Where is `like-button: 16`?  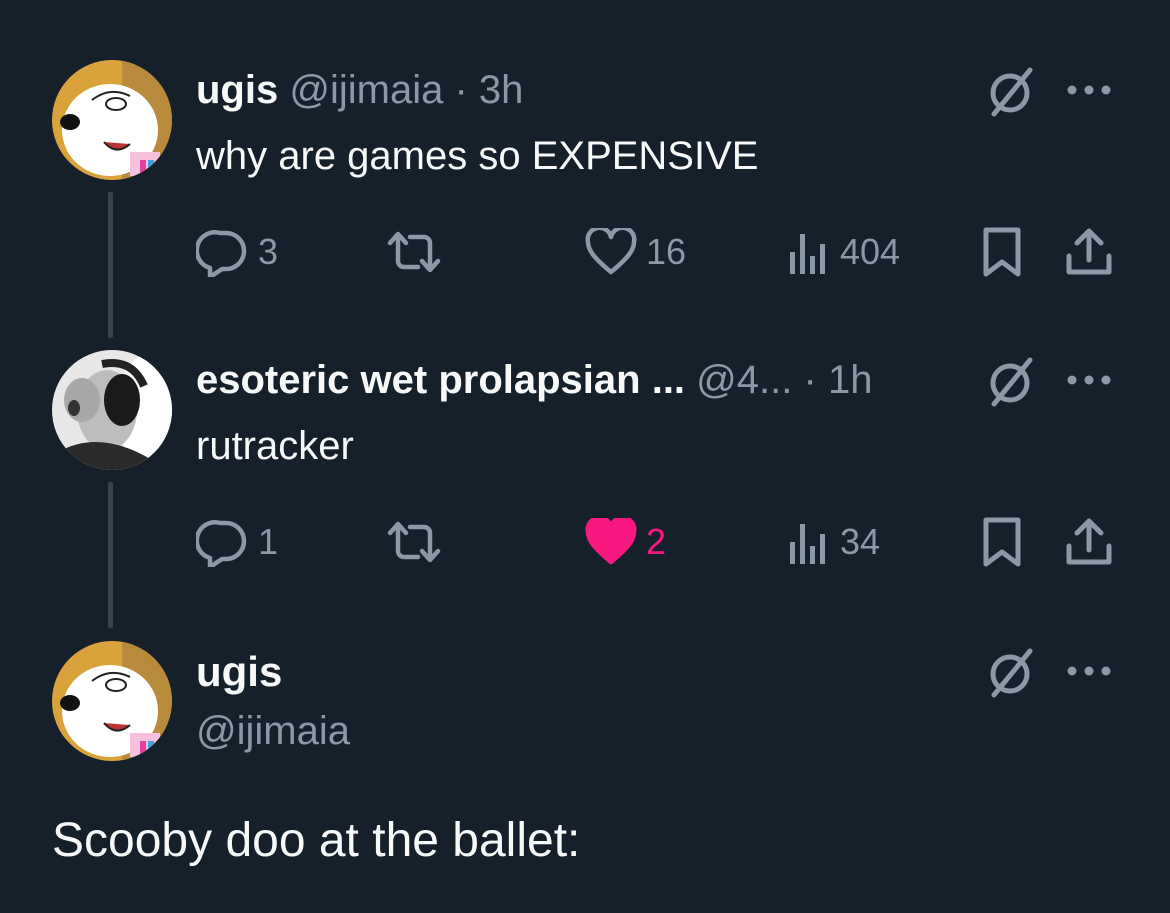
like-button: 16 is located at coordinates (635, 252).